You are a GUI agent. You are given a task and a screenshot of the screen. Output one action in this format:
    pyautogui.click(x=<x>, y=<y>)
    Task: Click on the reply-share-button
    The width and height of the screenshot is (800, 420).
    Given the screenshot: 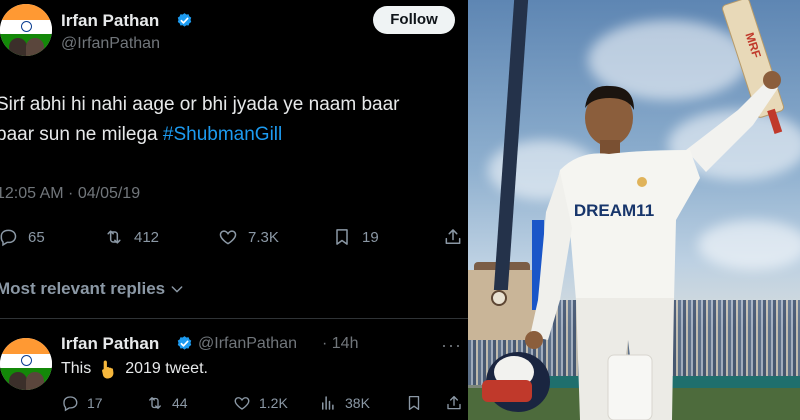 What is the action you would take?
    pyautogui.click(x=456, y=403)
    